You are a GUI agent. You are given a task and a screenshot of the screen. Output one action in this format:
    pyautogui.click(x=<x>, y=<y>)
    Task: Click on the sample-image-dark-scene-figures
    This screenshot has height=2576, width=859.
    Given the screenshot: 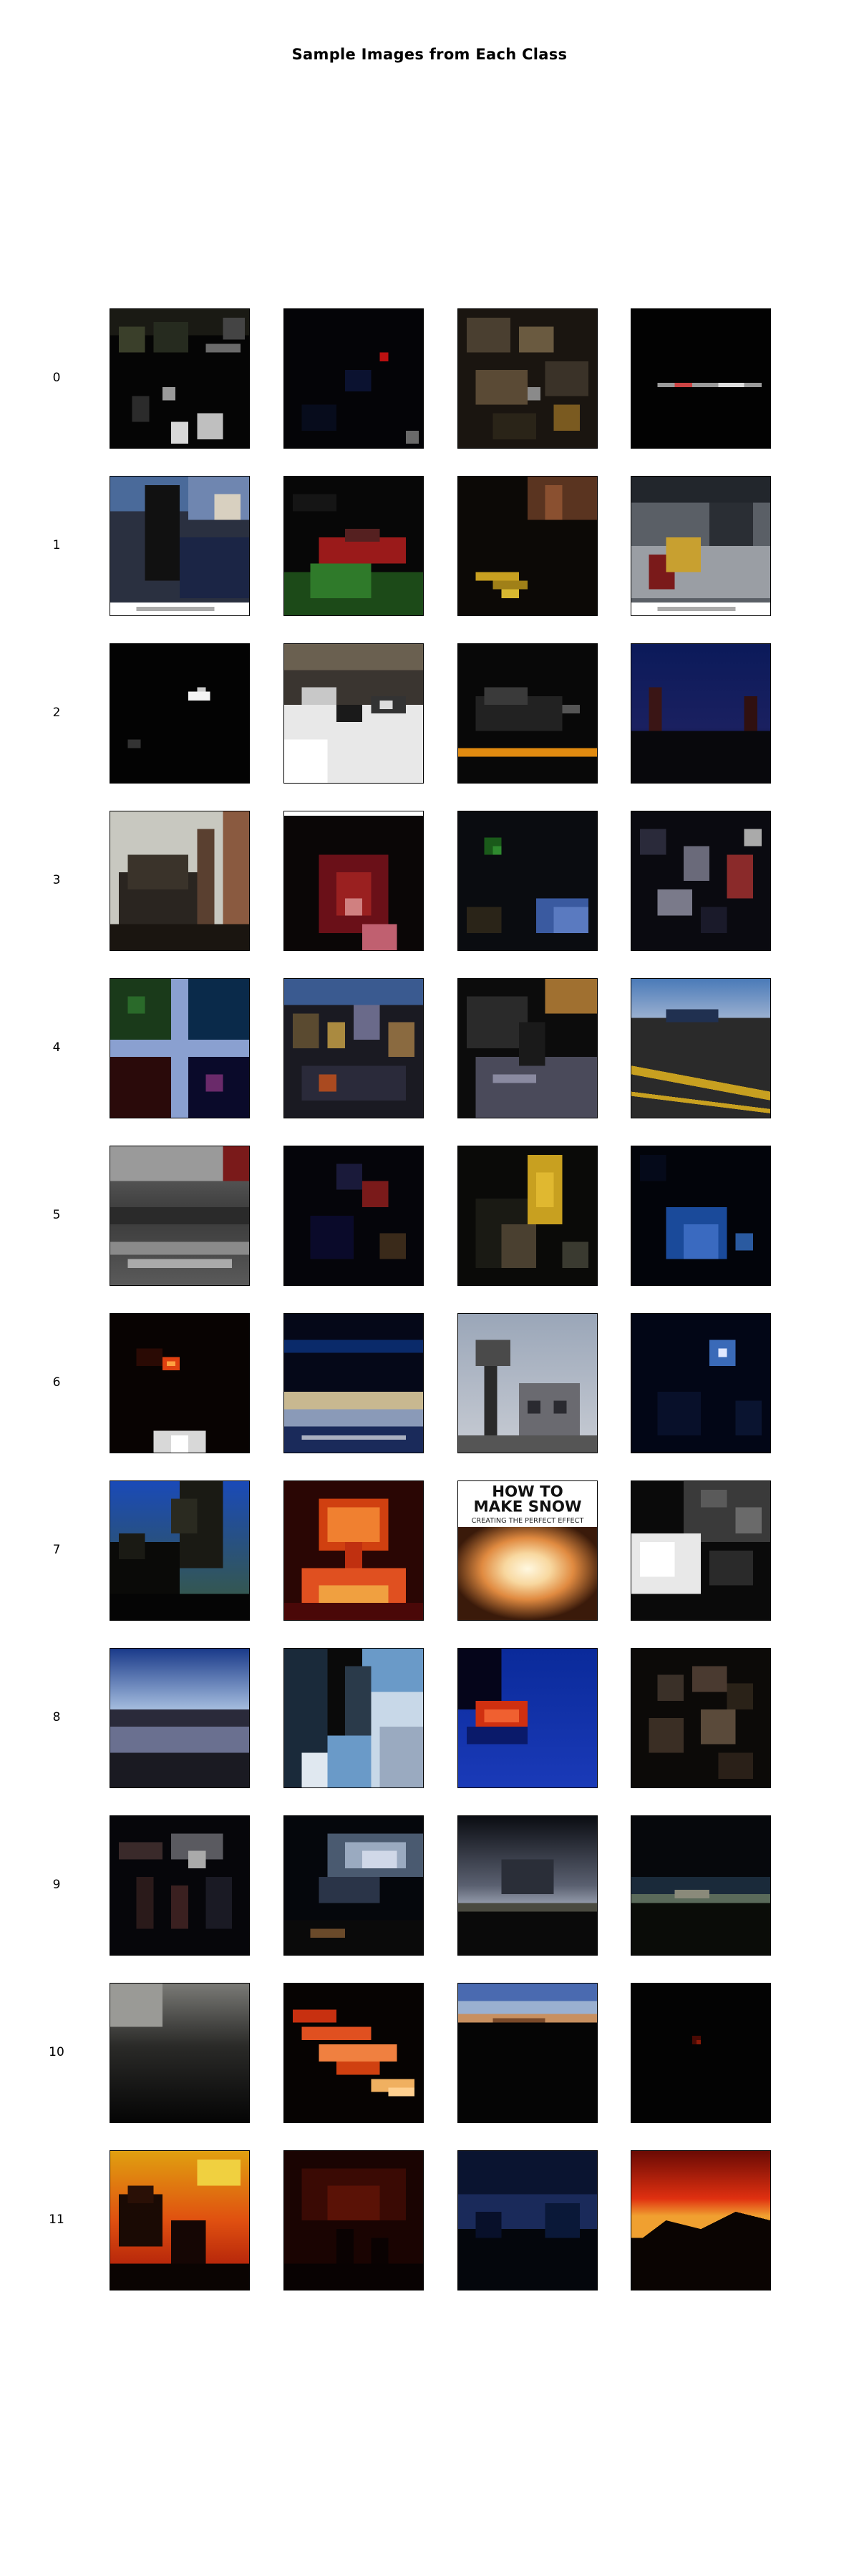 What is the action you would take?
    pyautogui.click(x=180, y=1885)
    